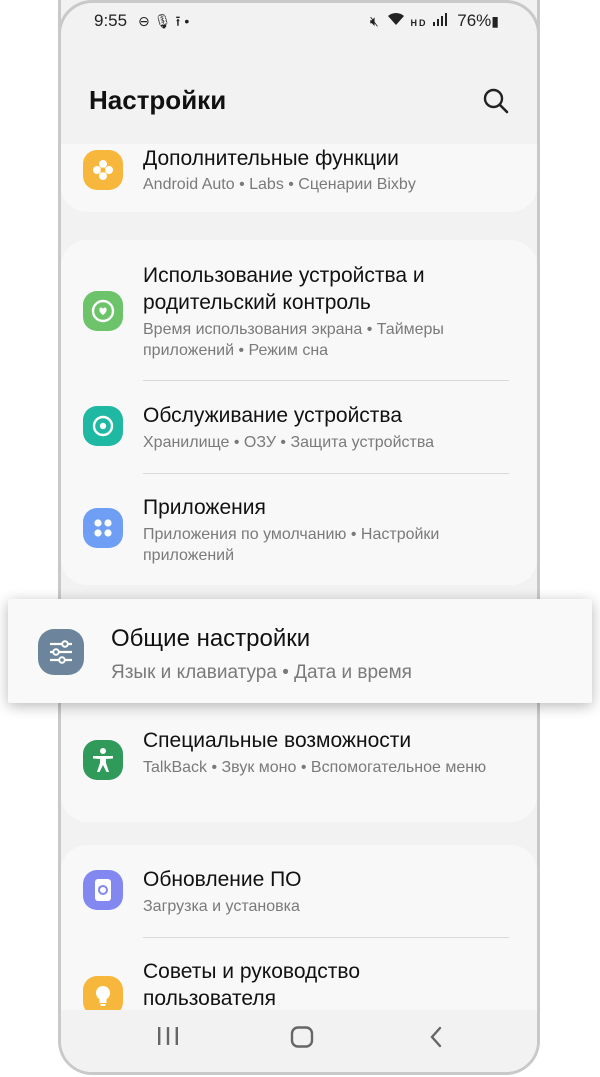 This screenshot has height=1077, width=600. Describe the element at coordinates (302, 1037) in the screenshot. I see `home-icon` at that location.